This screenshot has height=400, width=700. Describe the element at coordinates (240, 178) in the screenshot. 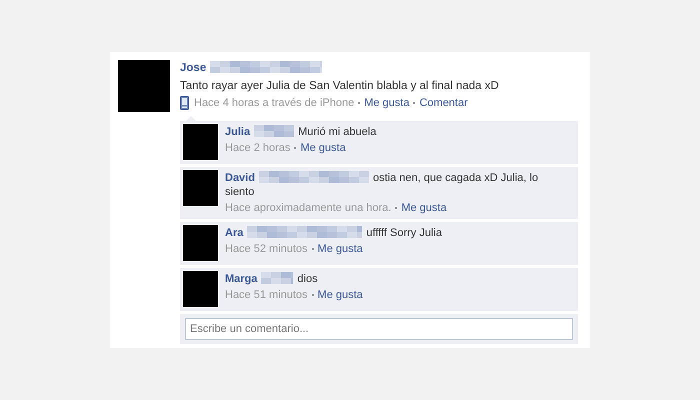

I see `author-link: David` at that location.